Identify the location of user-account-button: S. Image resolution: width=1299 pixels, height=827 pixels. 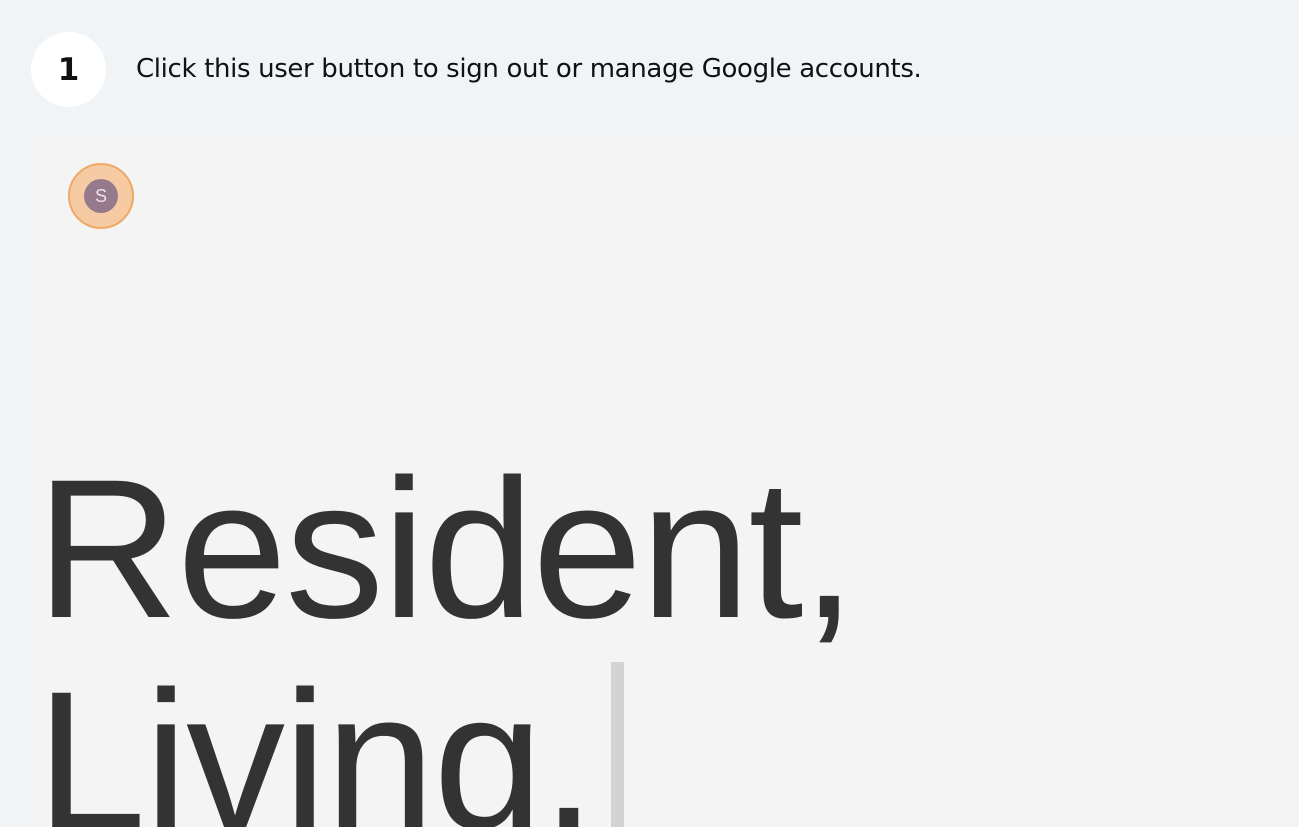
(101, 196).